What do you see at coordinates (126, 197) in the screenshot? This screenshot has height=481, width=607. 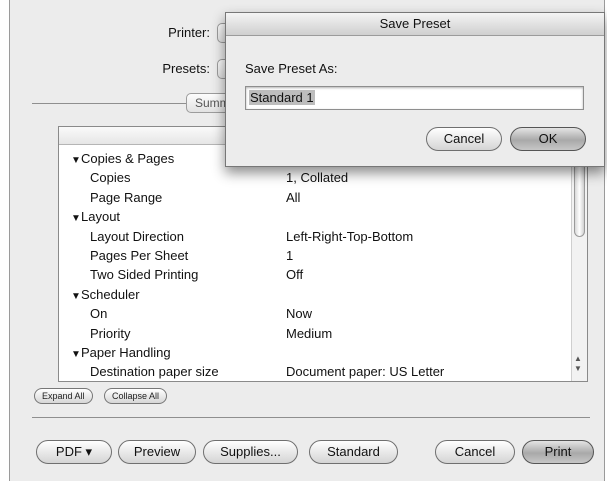 I see `row-key: Page Range` at bounding box center [126, 197].